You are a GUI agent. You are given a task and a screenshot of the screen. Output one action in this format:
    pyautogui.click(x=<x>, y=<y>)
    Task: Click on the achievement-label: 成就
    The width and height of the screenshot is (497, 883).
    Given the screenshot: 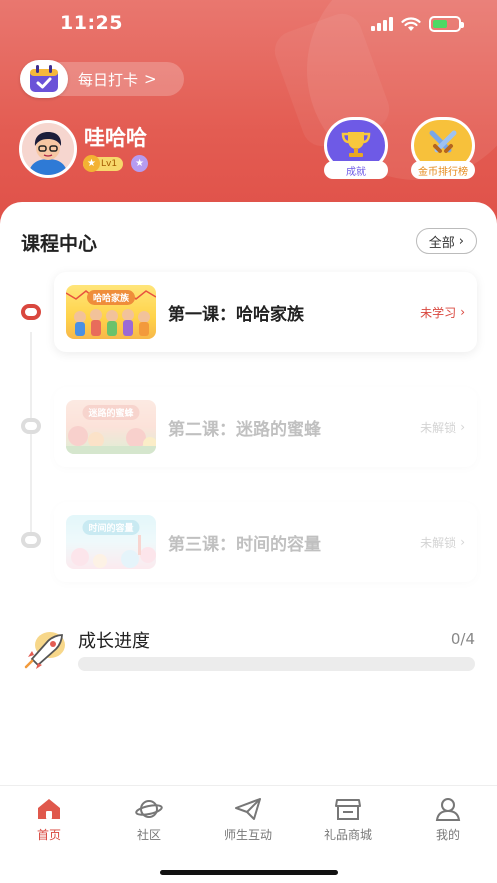 What is the action you would take?
    pyautogui.click(x=356, y=170)
    